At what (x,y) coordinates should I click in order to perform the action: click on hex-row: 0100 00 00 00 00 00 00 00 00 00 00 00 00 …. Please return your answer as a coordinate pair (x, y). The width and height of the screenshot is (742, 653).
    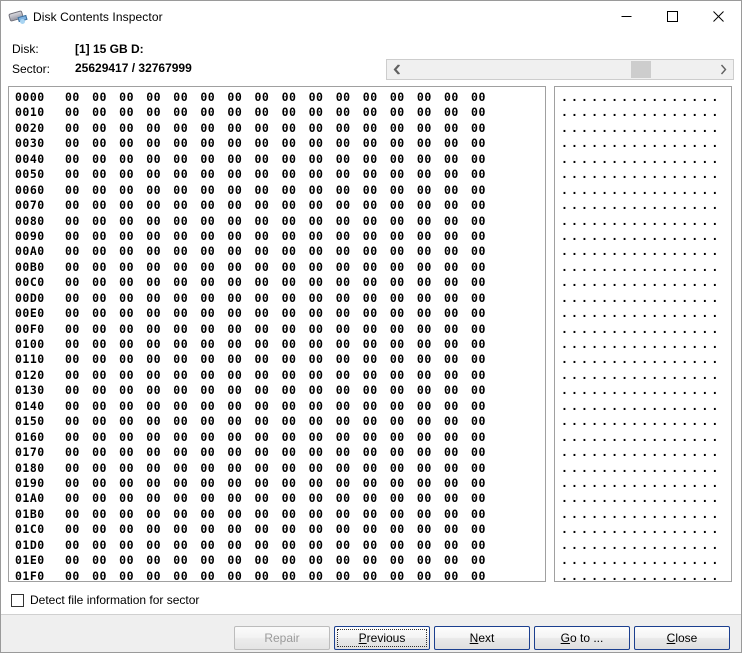
    Looking at the image, I should click on (277, 344).